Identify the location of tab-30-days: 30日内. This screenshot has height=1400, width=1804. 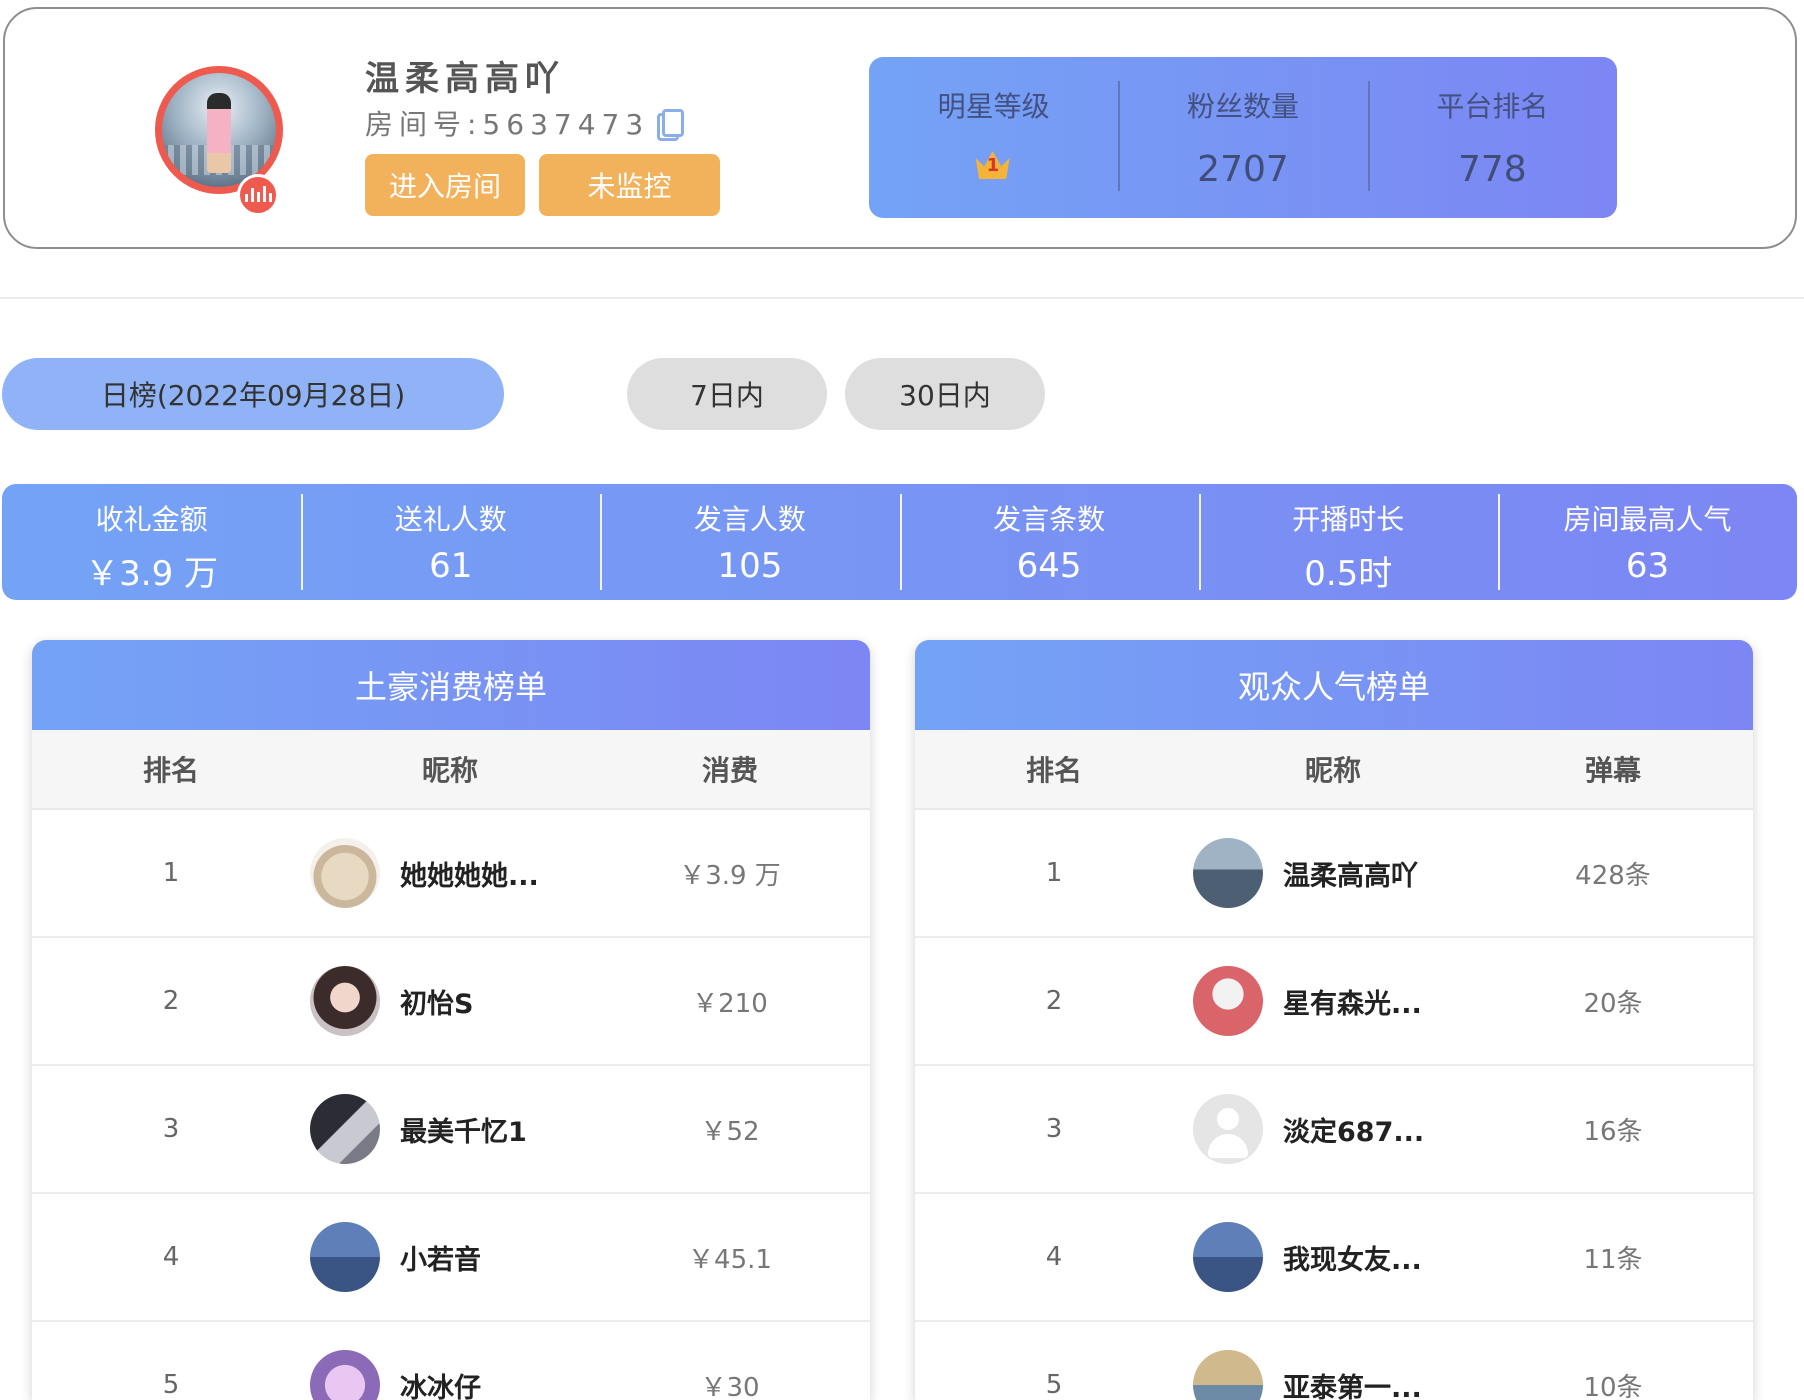
(945, 394).